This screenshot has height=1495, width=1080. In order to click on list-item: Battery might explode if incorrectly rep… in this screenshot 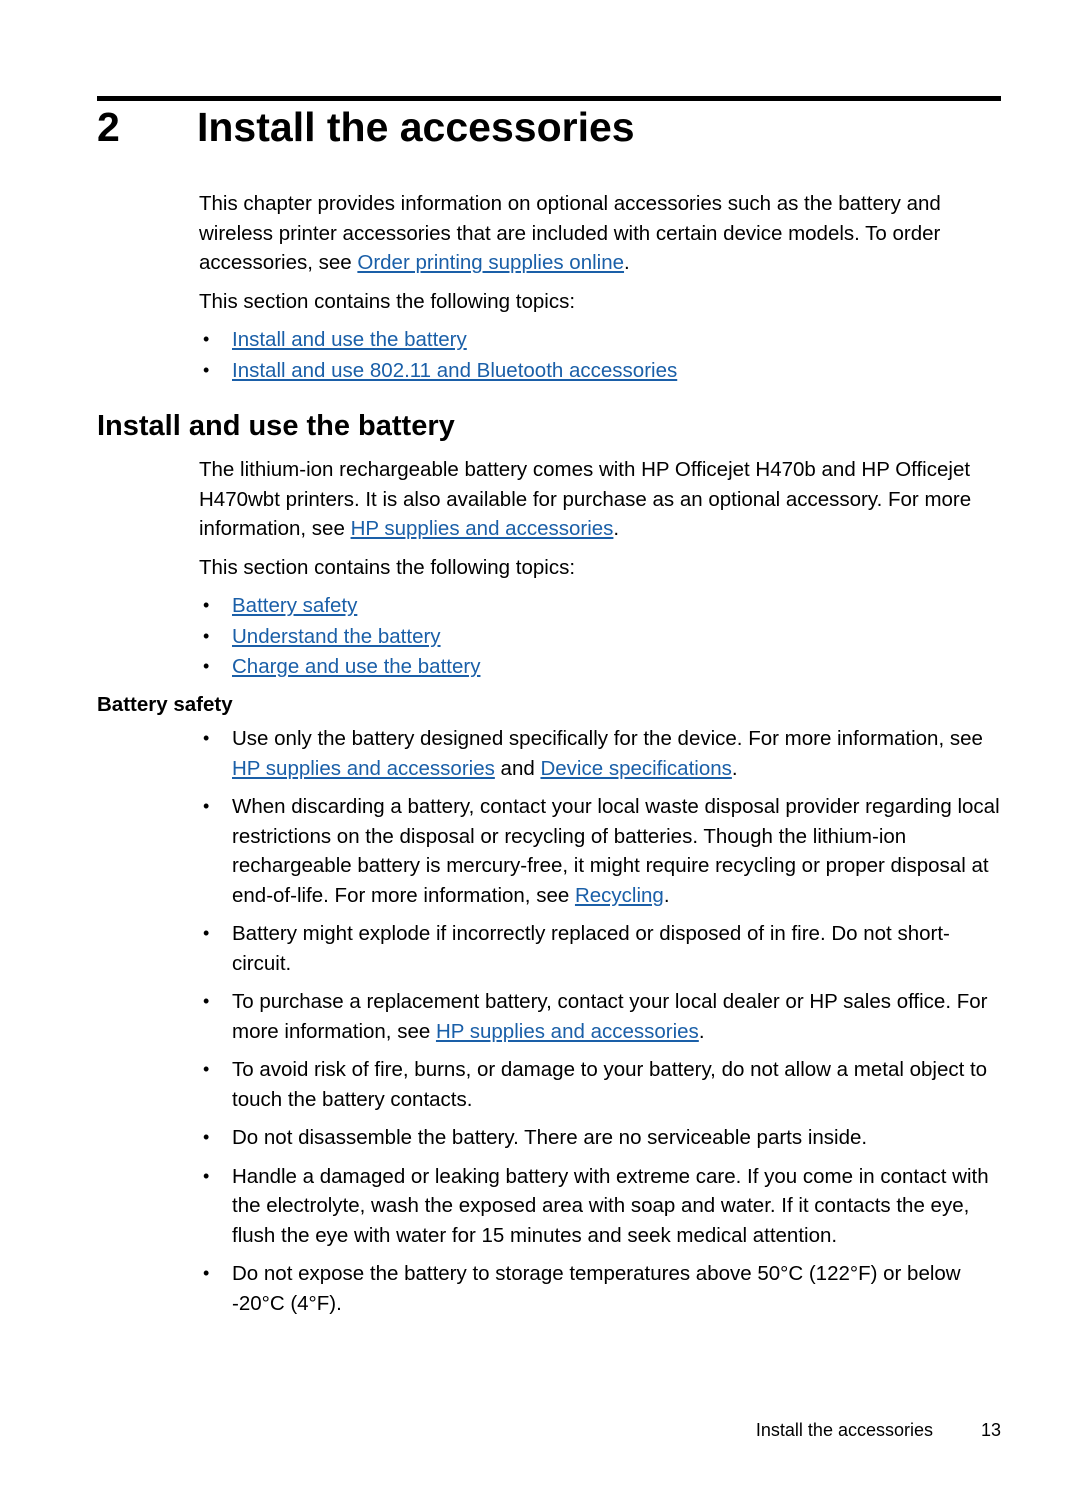, I will do `click(600, 948)`.